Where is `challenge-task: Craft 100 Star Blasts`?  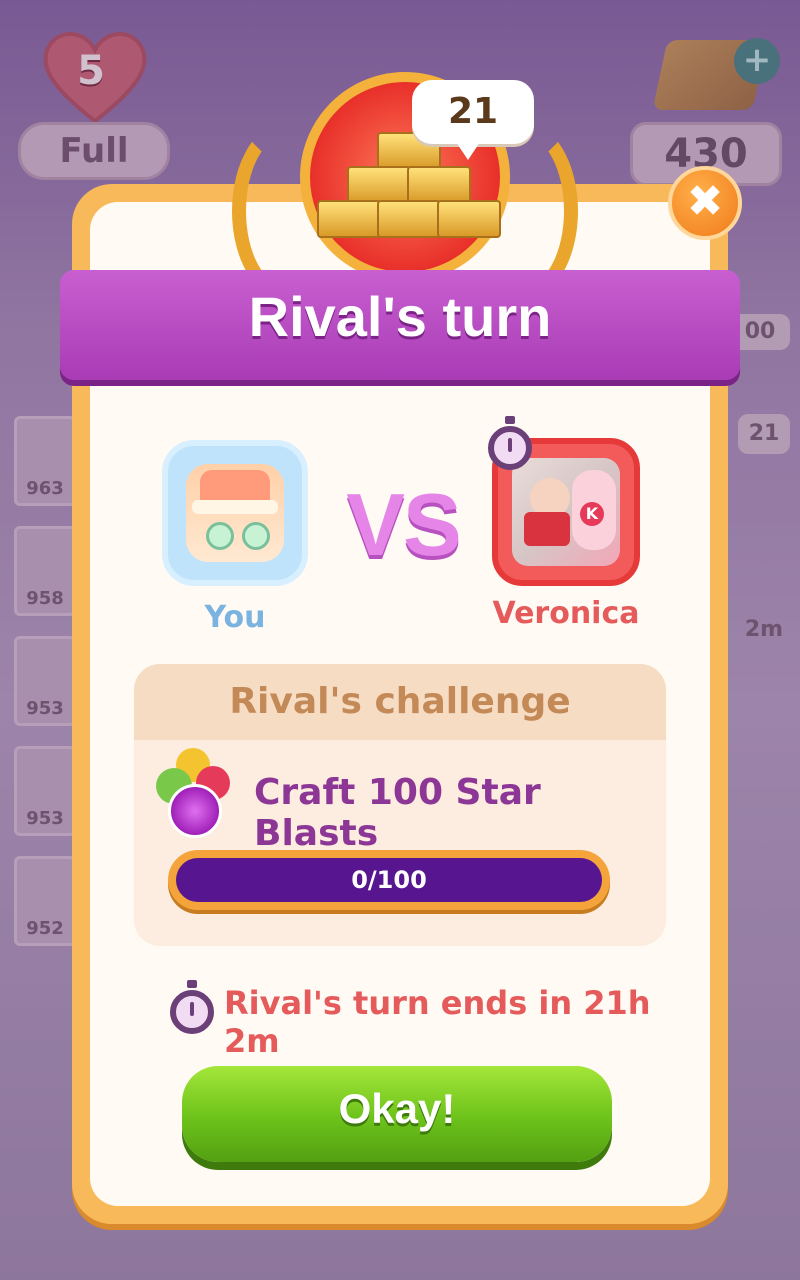 challenge-task: Craft 100 Star Blasts is located at coordinates (397, 813).